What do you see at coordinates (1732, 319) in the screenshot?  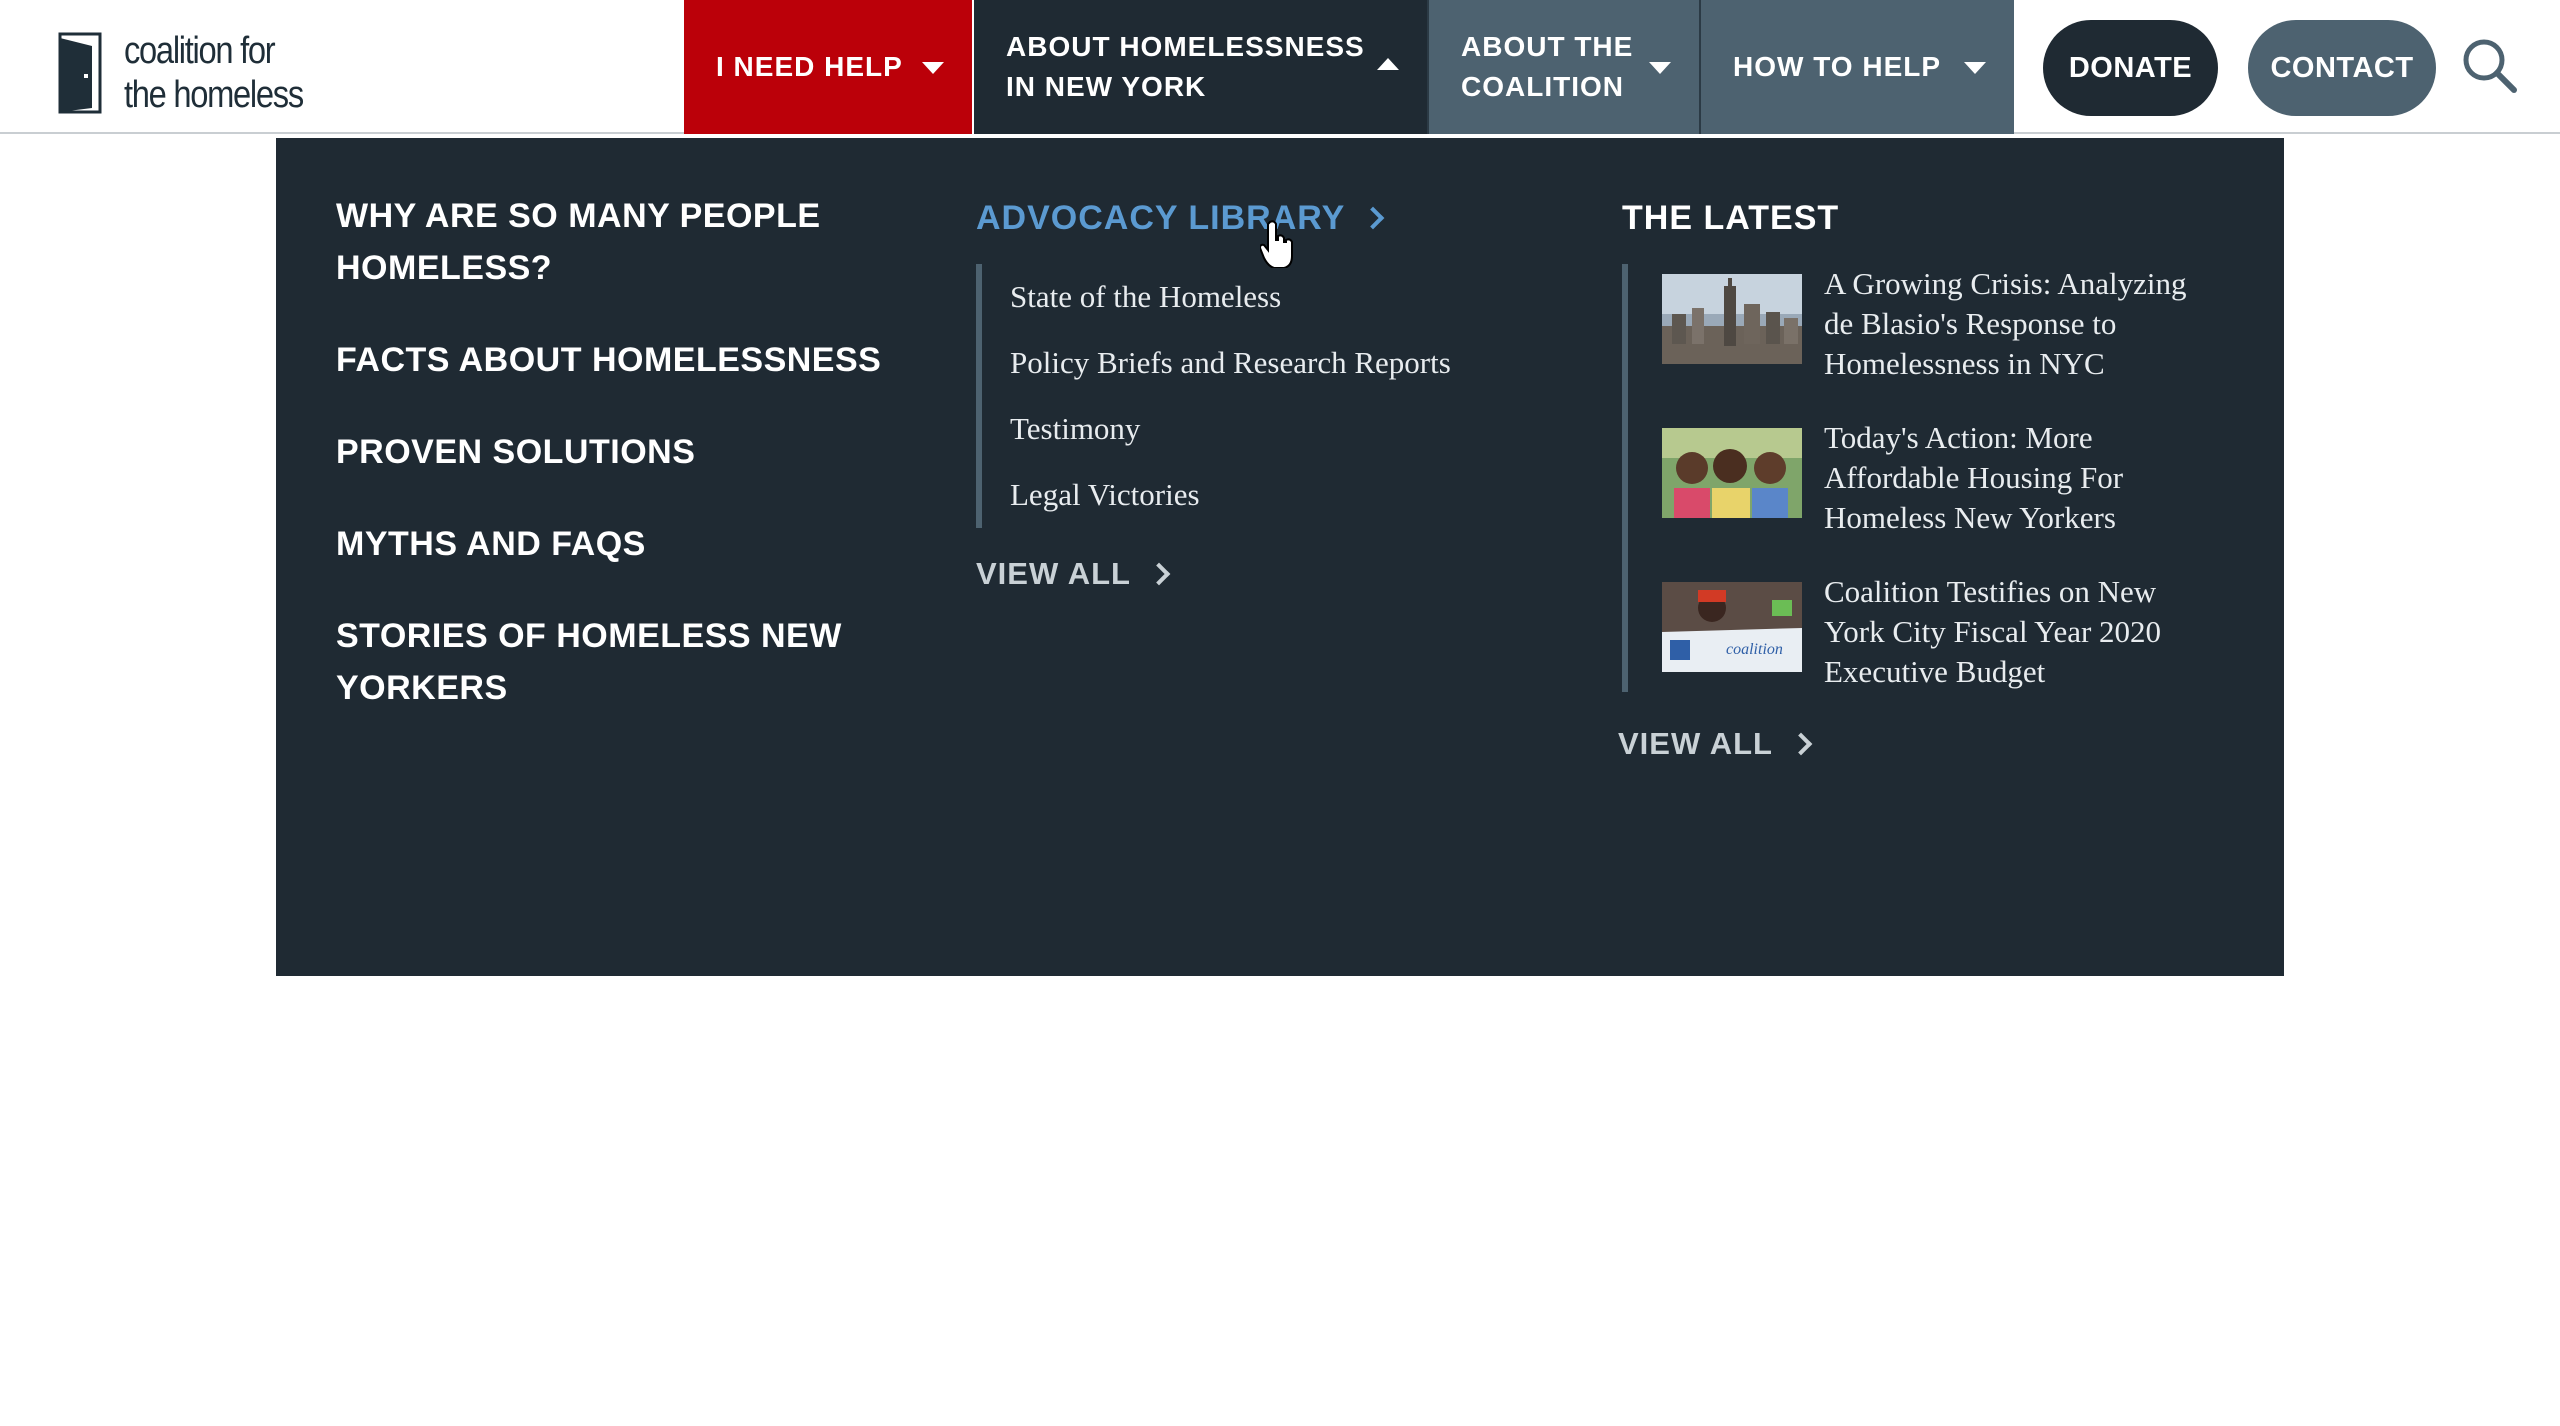 I see `city-skyline-image` at bounding box center [1732, 319].